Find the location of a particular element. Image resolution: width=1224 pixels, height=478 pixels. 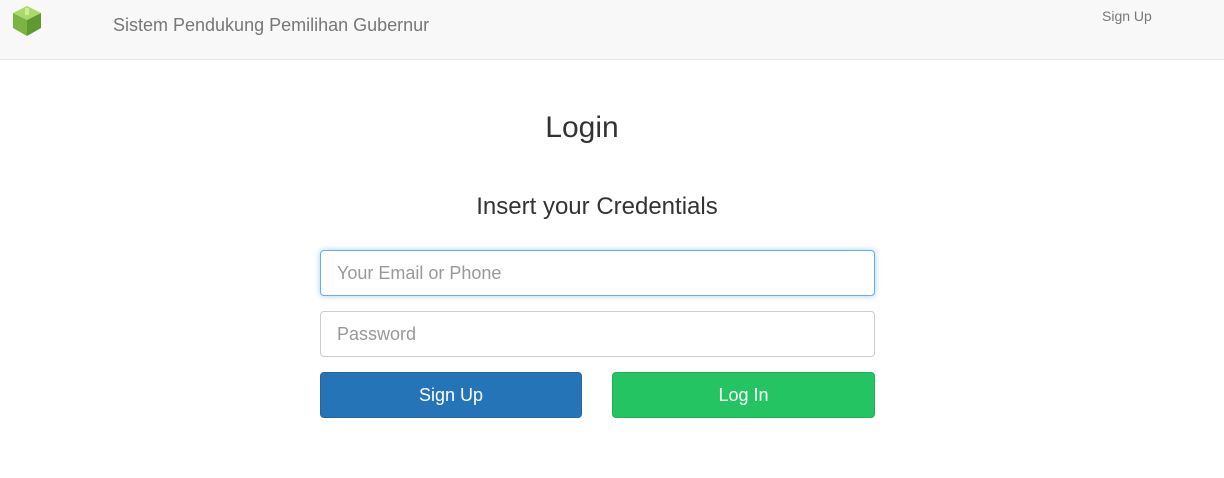

nav-signup-link: Sign Up is located at coordinates (1127, 16).